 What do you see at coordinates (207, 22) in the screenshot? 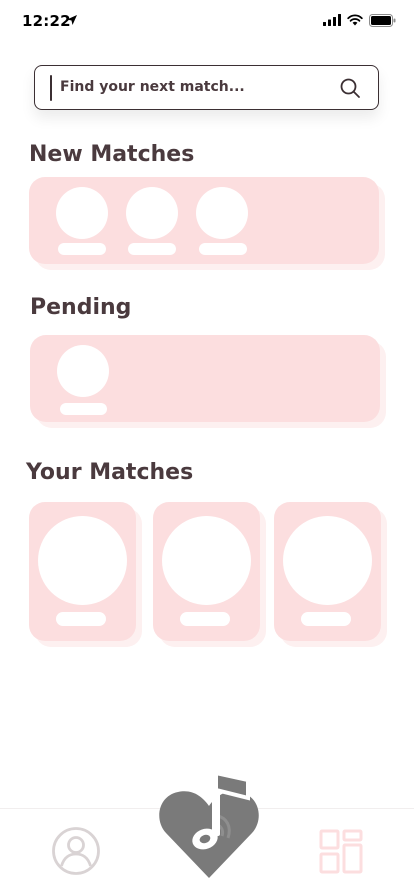
I see `status-bar: 12:22` at bounding box center [207, 22].